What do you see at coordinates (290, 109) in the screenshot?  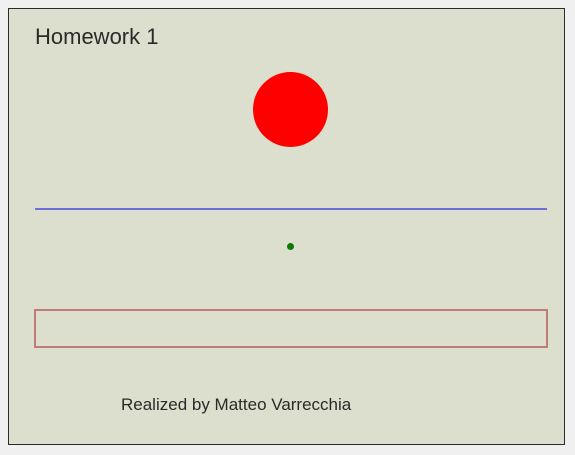 I see `red-ball` at bounding box center [290, 109].